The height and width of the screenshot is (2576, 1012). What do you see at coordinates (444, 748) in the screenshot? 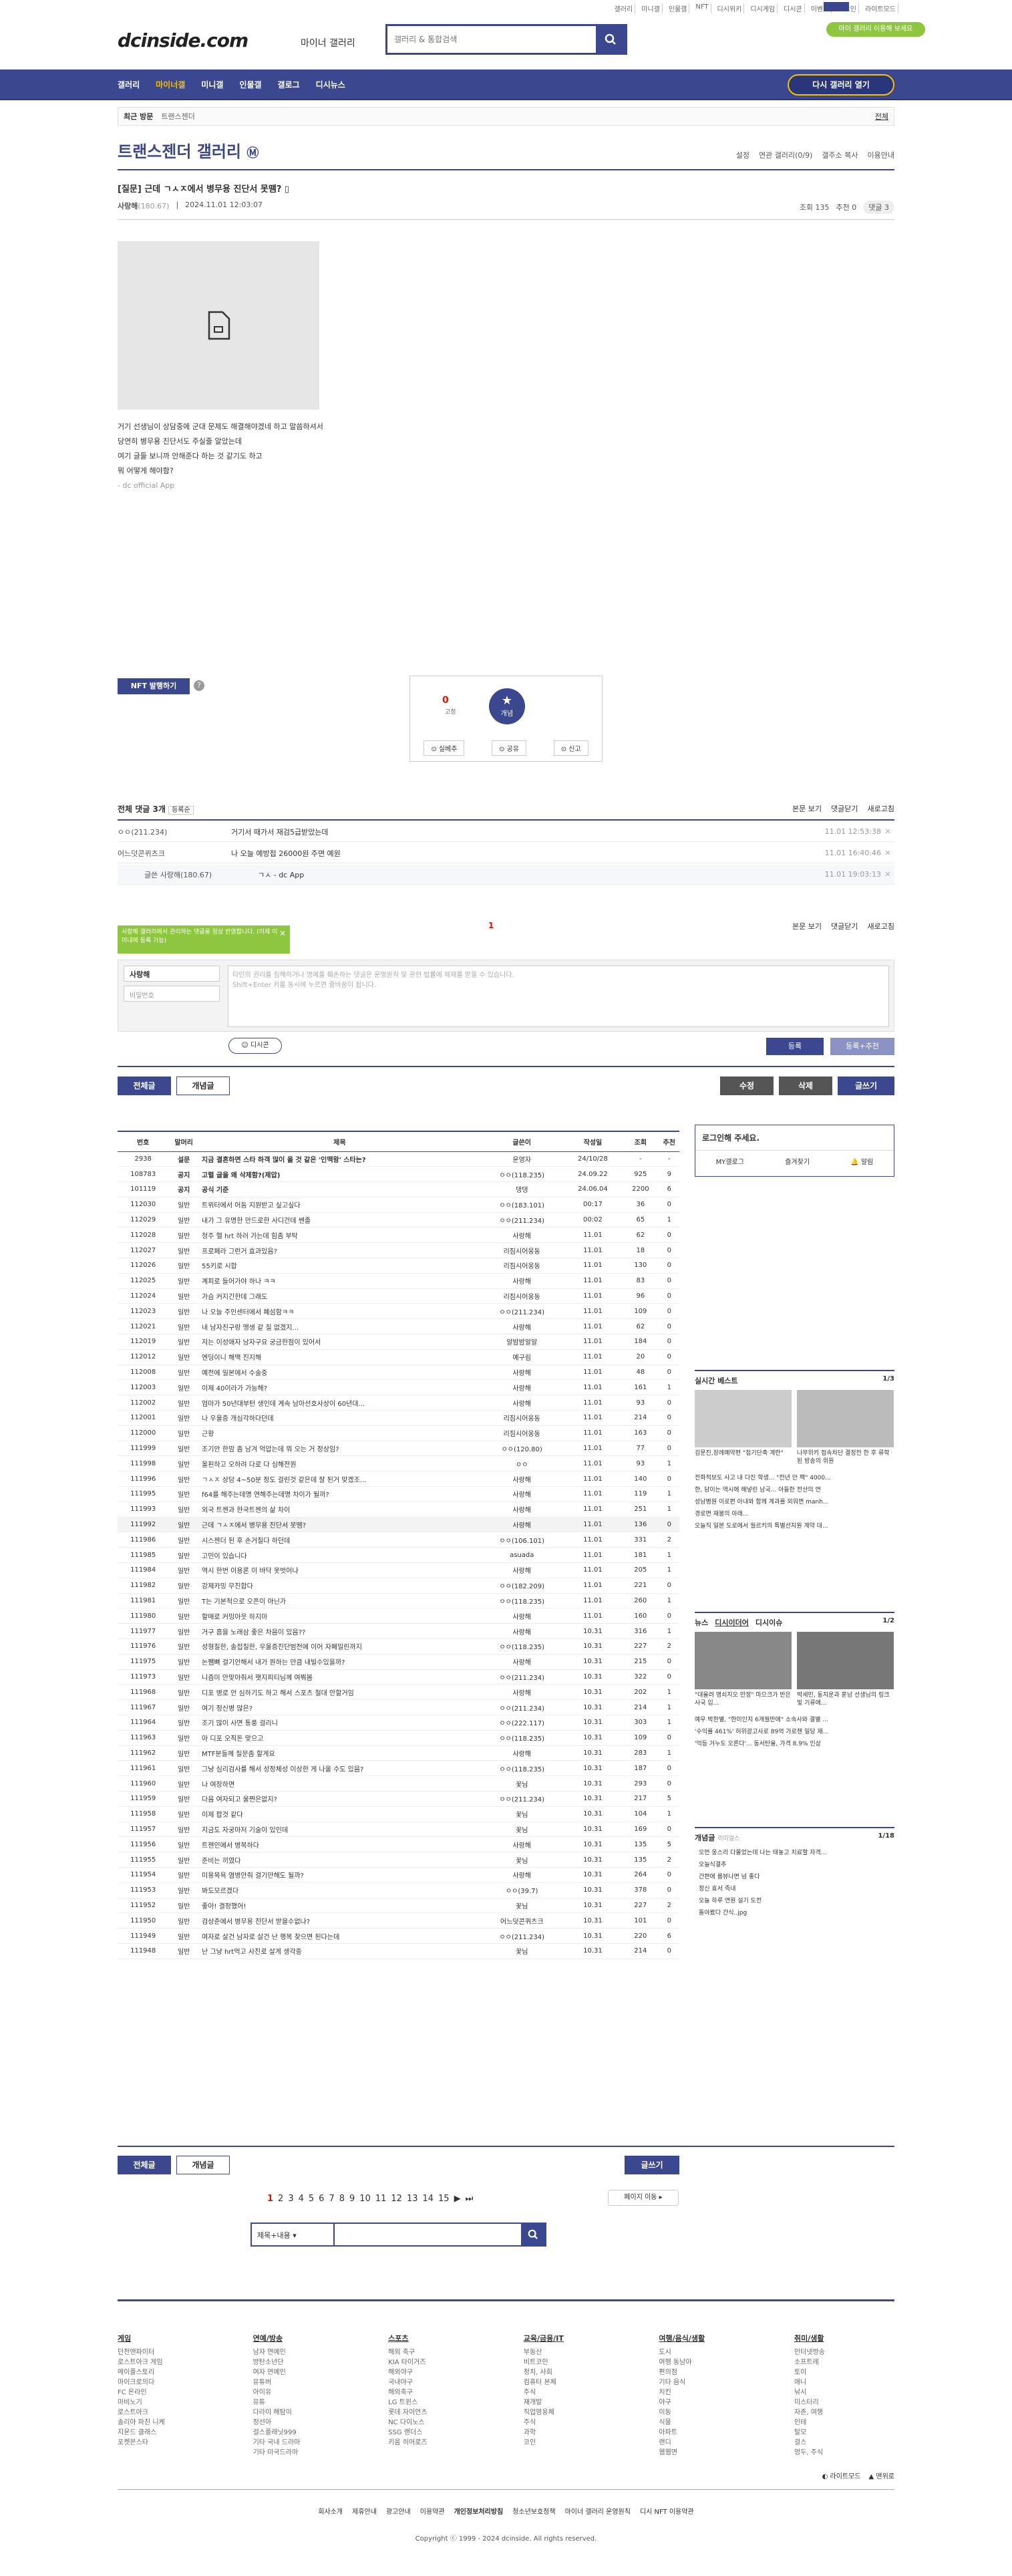
I see `silbe-button: ⊙ 실베추` at bounding box center [444, 748].